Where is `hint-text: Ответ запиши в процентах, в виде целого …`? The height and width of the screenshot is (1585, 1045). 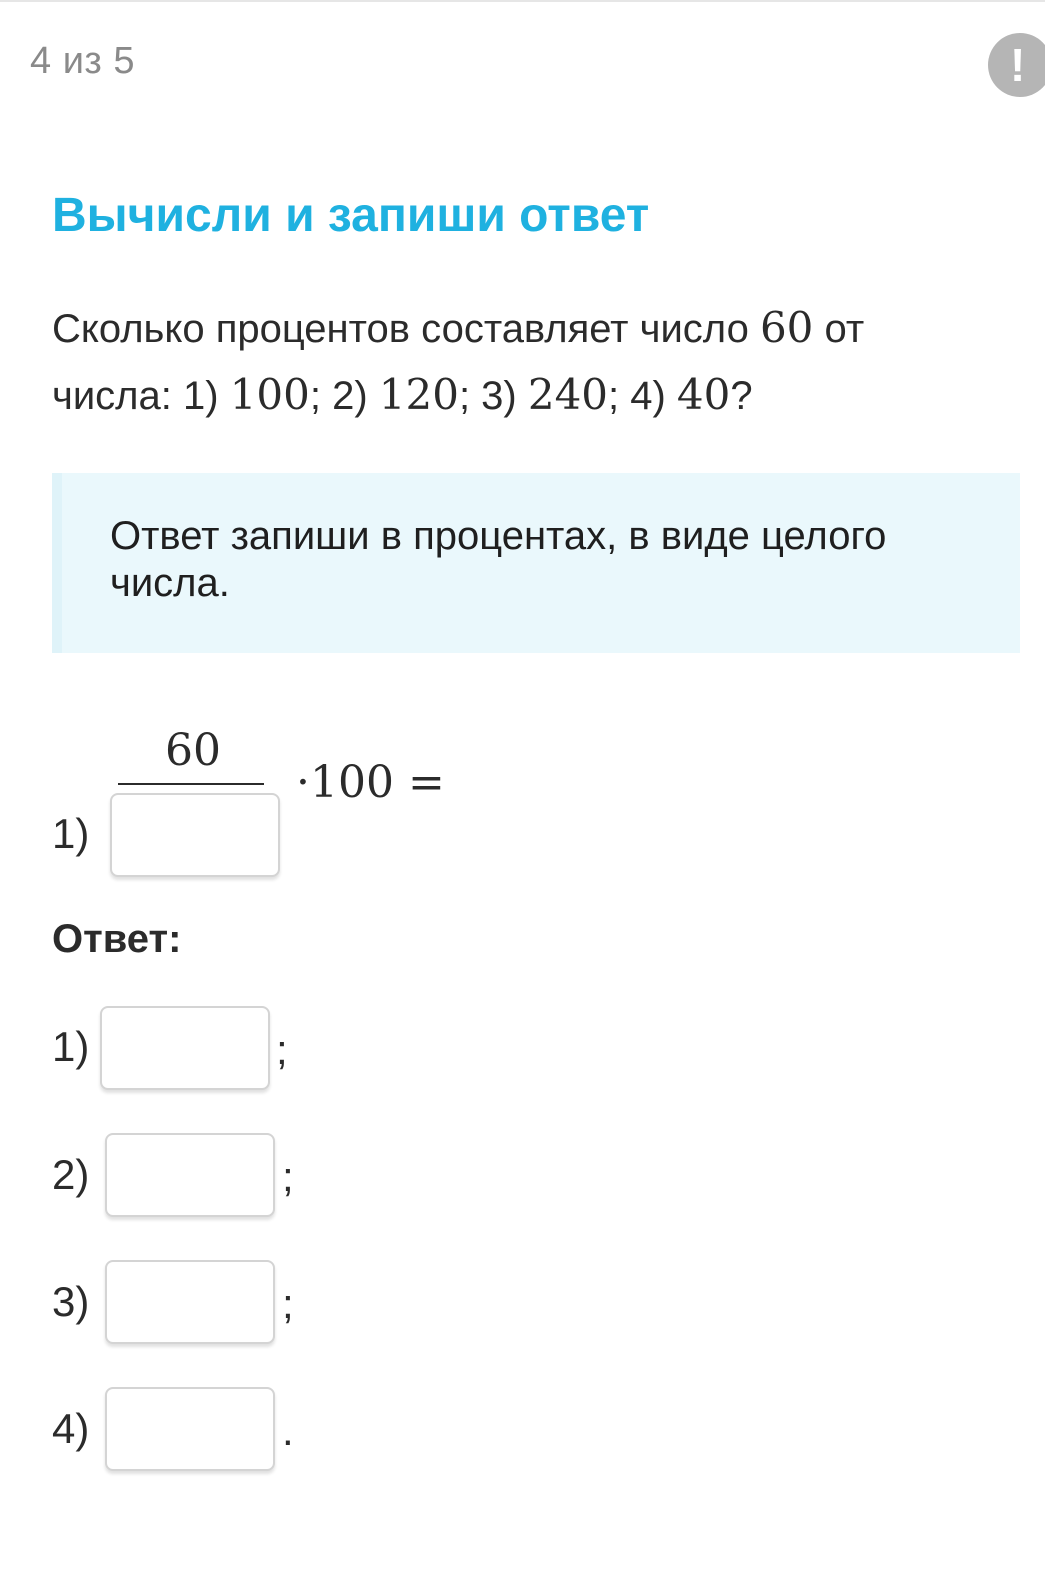
hint-text: Ответ запиши в процентах, в виде целого … is located at coordinates (498, 559).